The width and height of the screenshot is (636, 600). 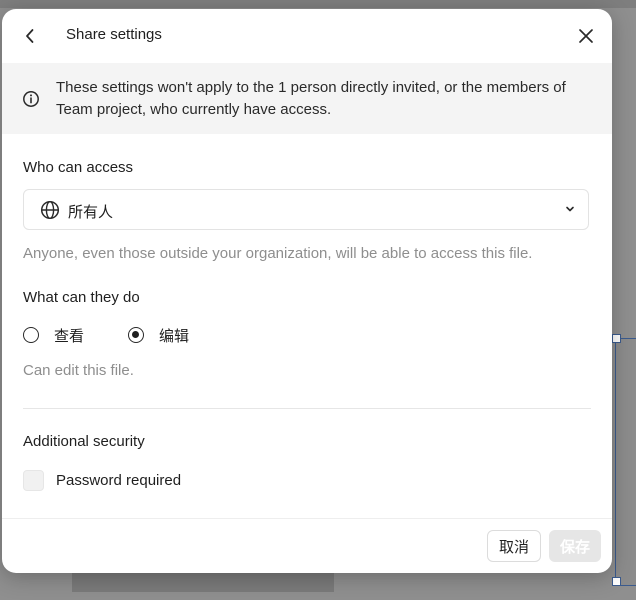 I want to click on what-can-they-do-label: What can they do, so click(x=81, y=297).